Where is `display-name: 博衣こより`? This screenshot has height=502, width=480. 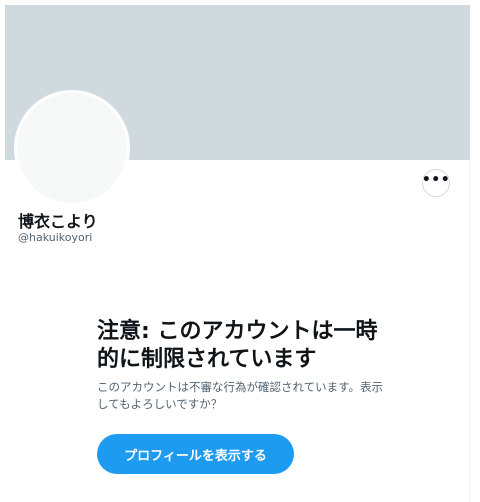
display-name: 博衣こより is located at coordinates (58, 221).